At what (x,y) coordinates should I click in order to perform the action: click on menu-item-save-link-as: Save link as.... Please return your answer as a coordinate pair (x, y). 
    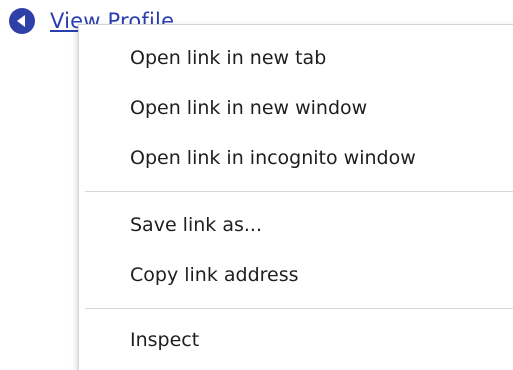
    Looking at the image, I should click on (296, 225).